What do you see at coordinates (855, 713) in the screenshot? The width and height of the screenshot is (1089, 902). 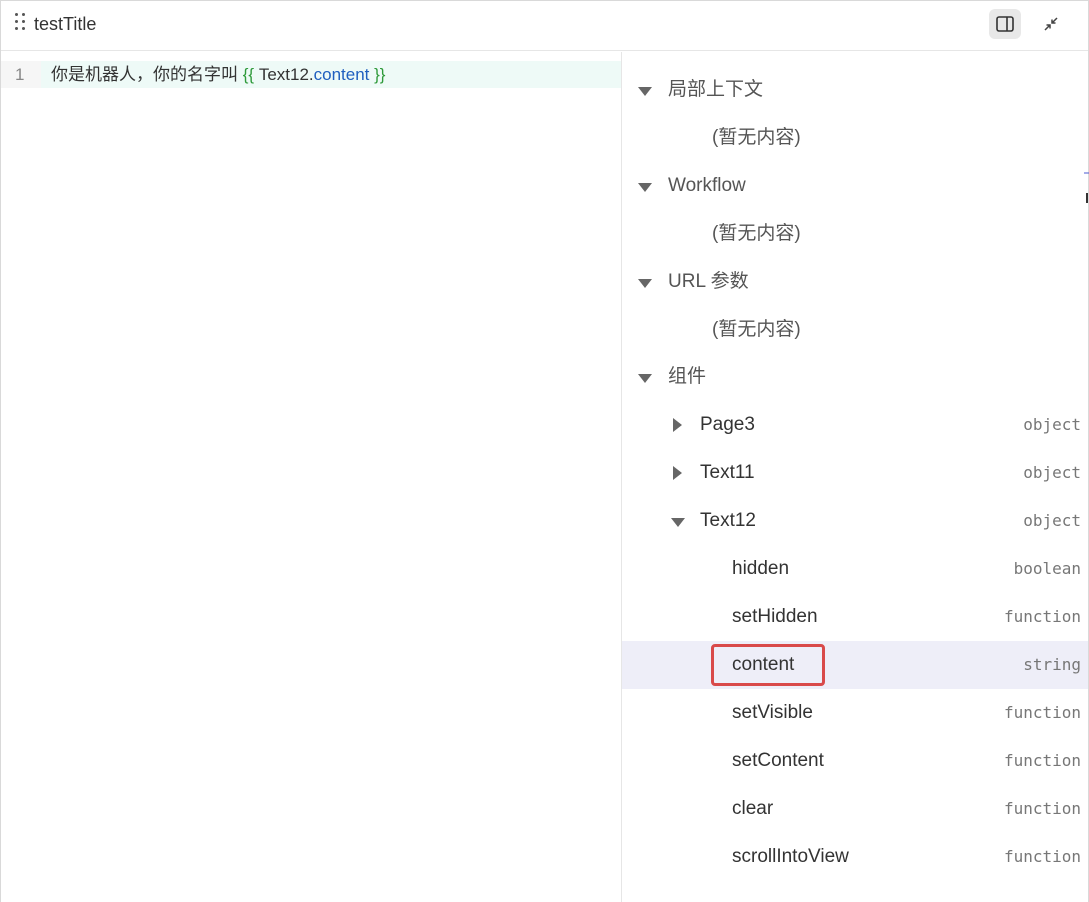 I see `tree-item-setvisible: setVisible function` at bounding box center [855, 713].